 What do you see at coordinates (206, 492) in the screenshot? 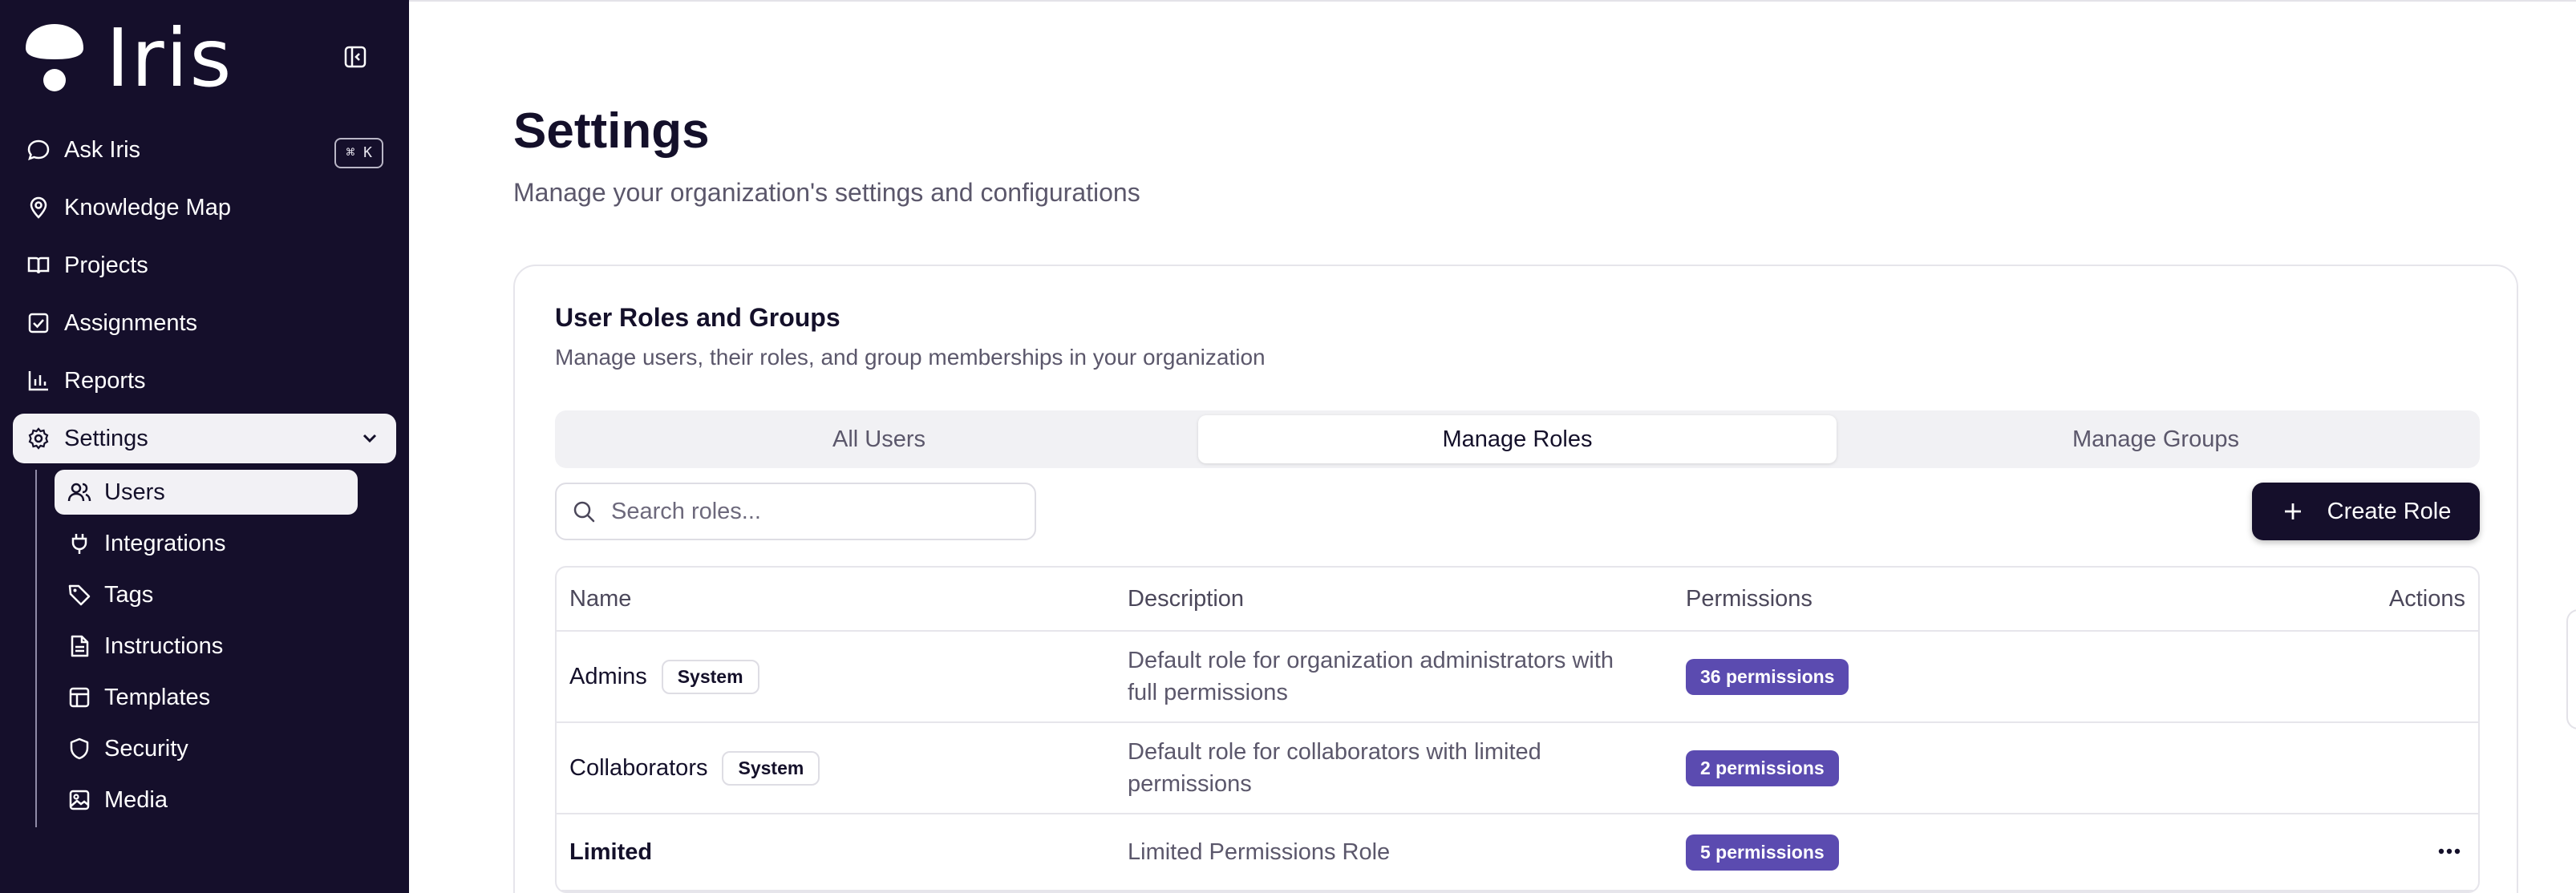
I see `subnav-item-users: Users` at bounding box center [206, 492].